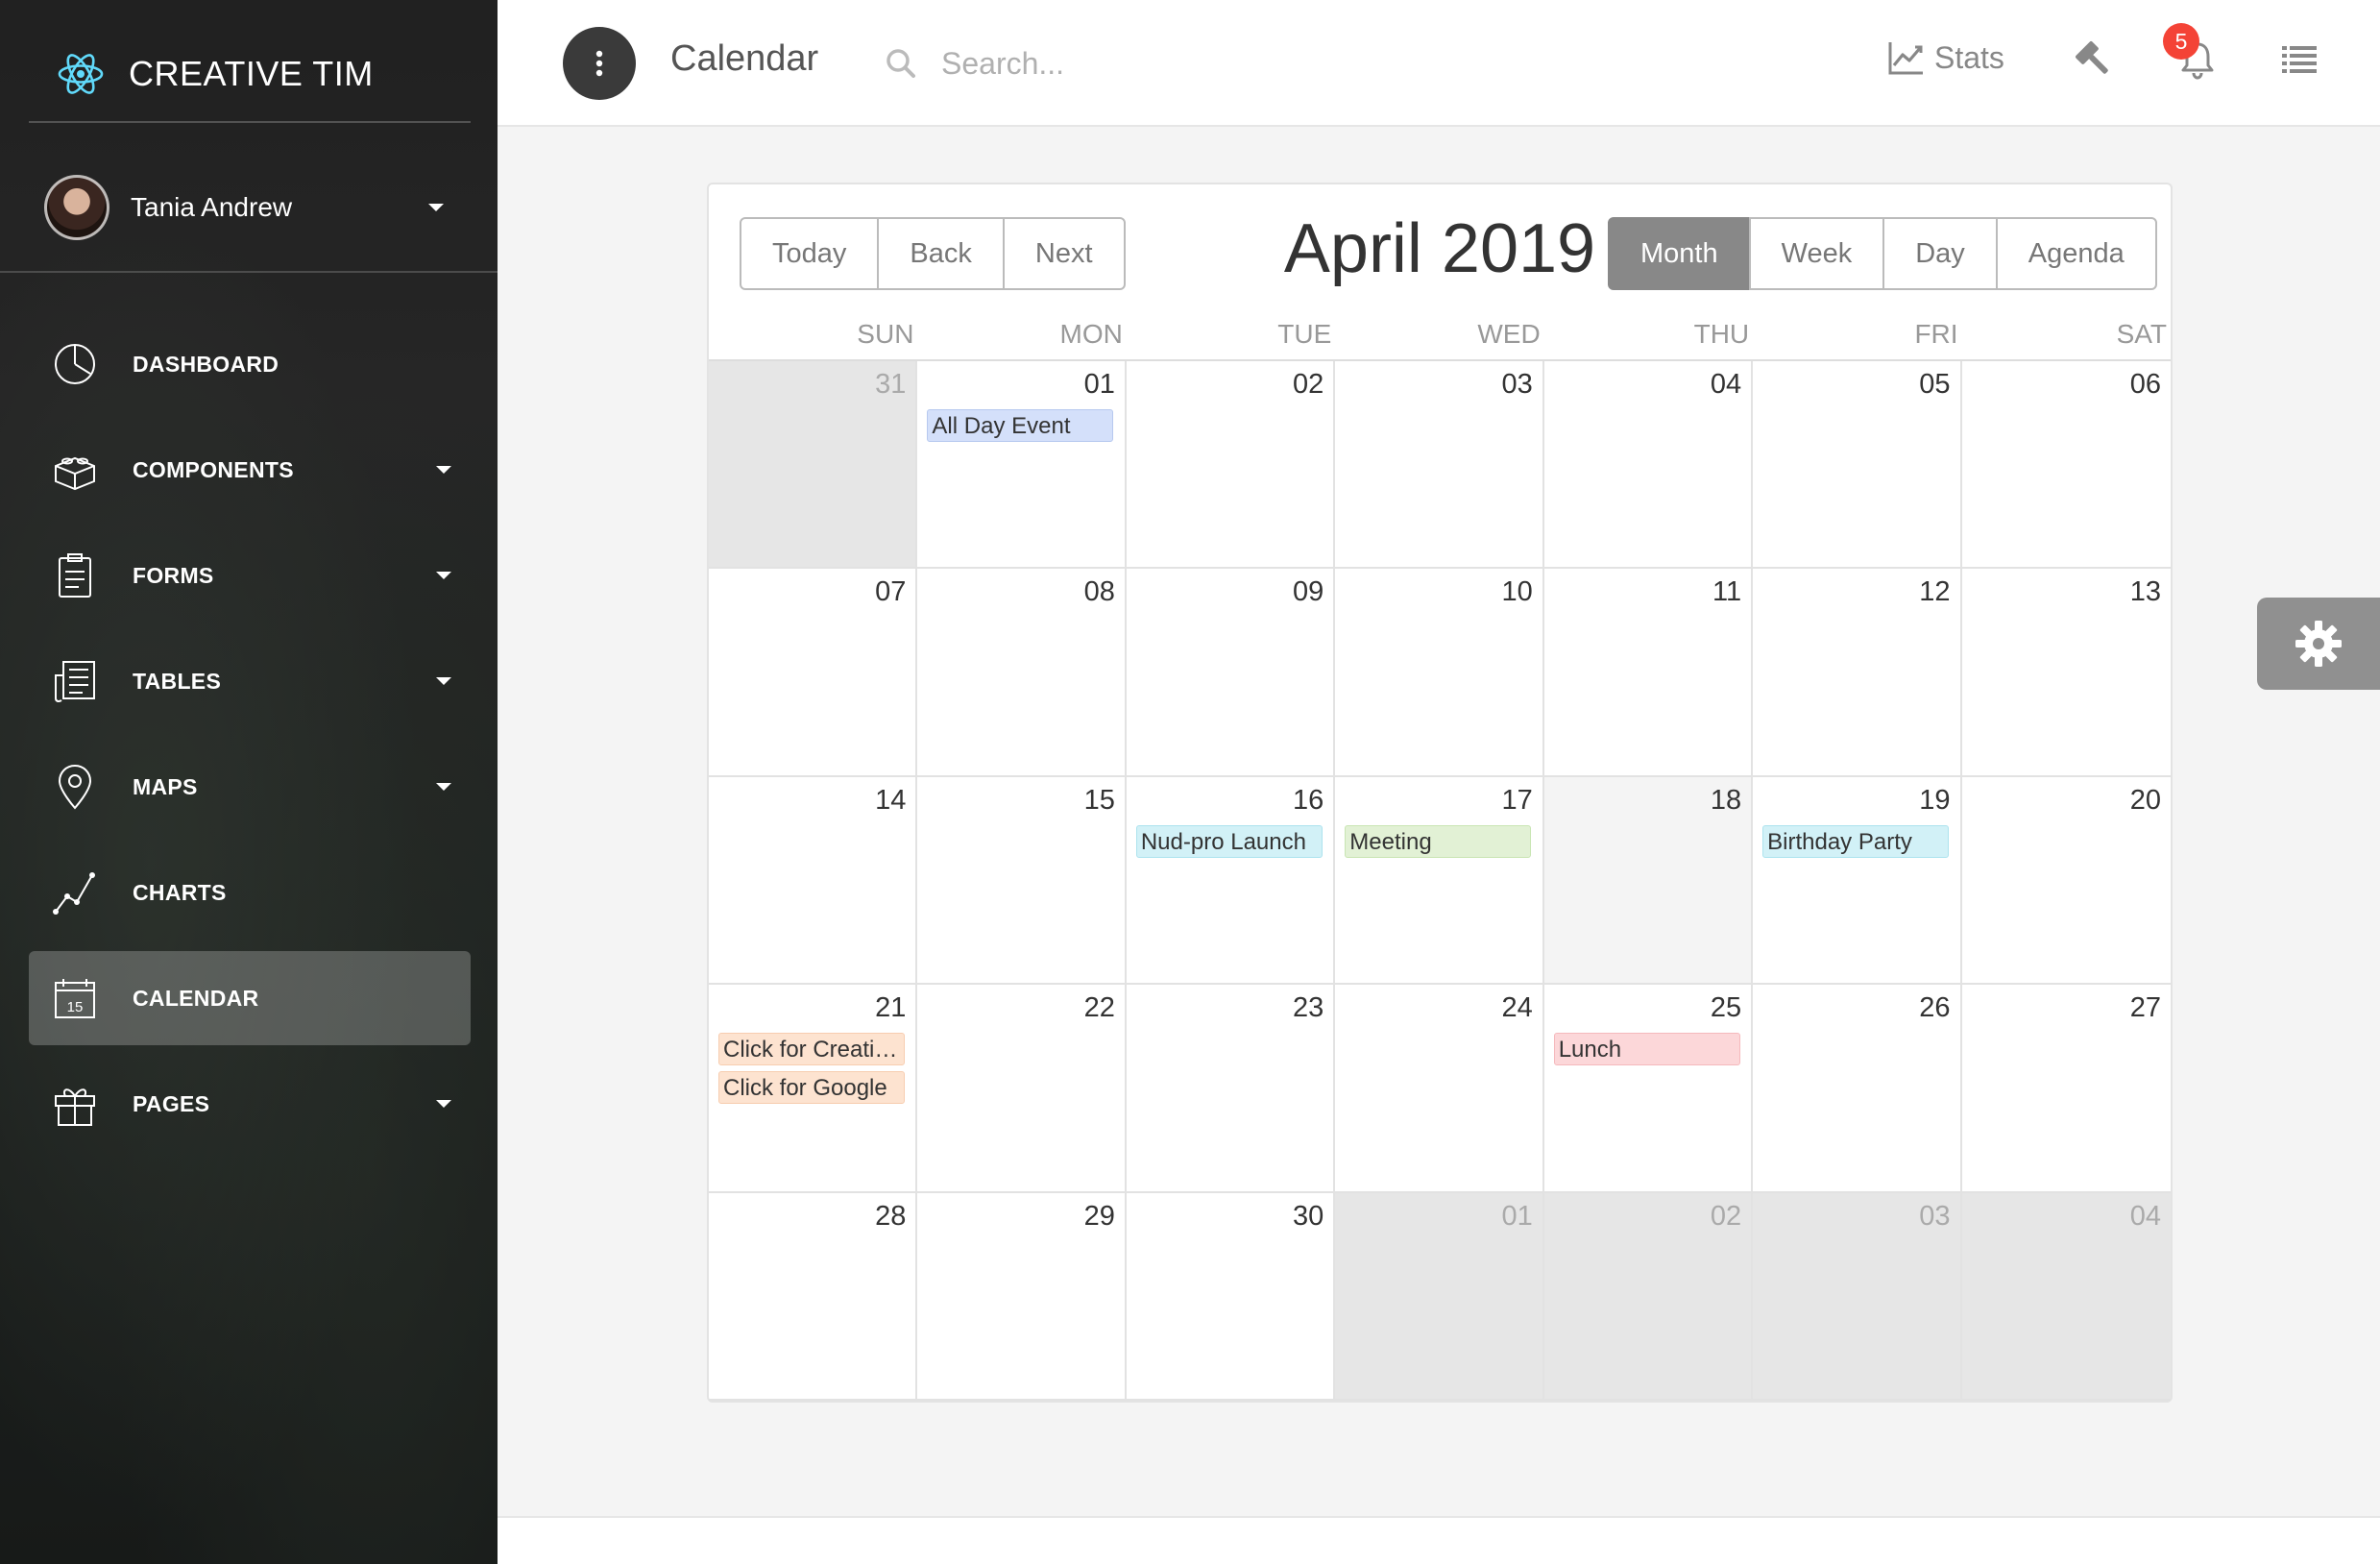 The image size is (2380, 1564). Describe the element at coordinates (250, 575) in the screenshot. I see `sidebar-item-forms: FORMS` at that location.